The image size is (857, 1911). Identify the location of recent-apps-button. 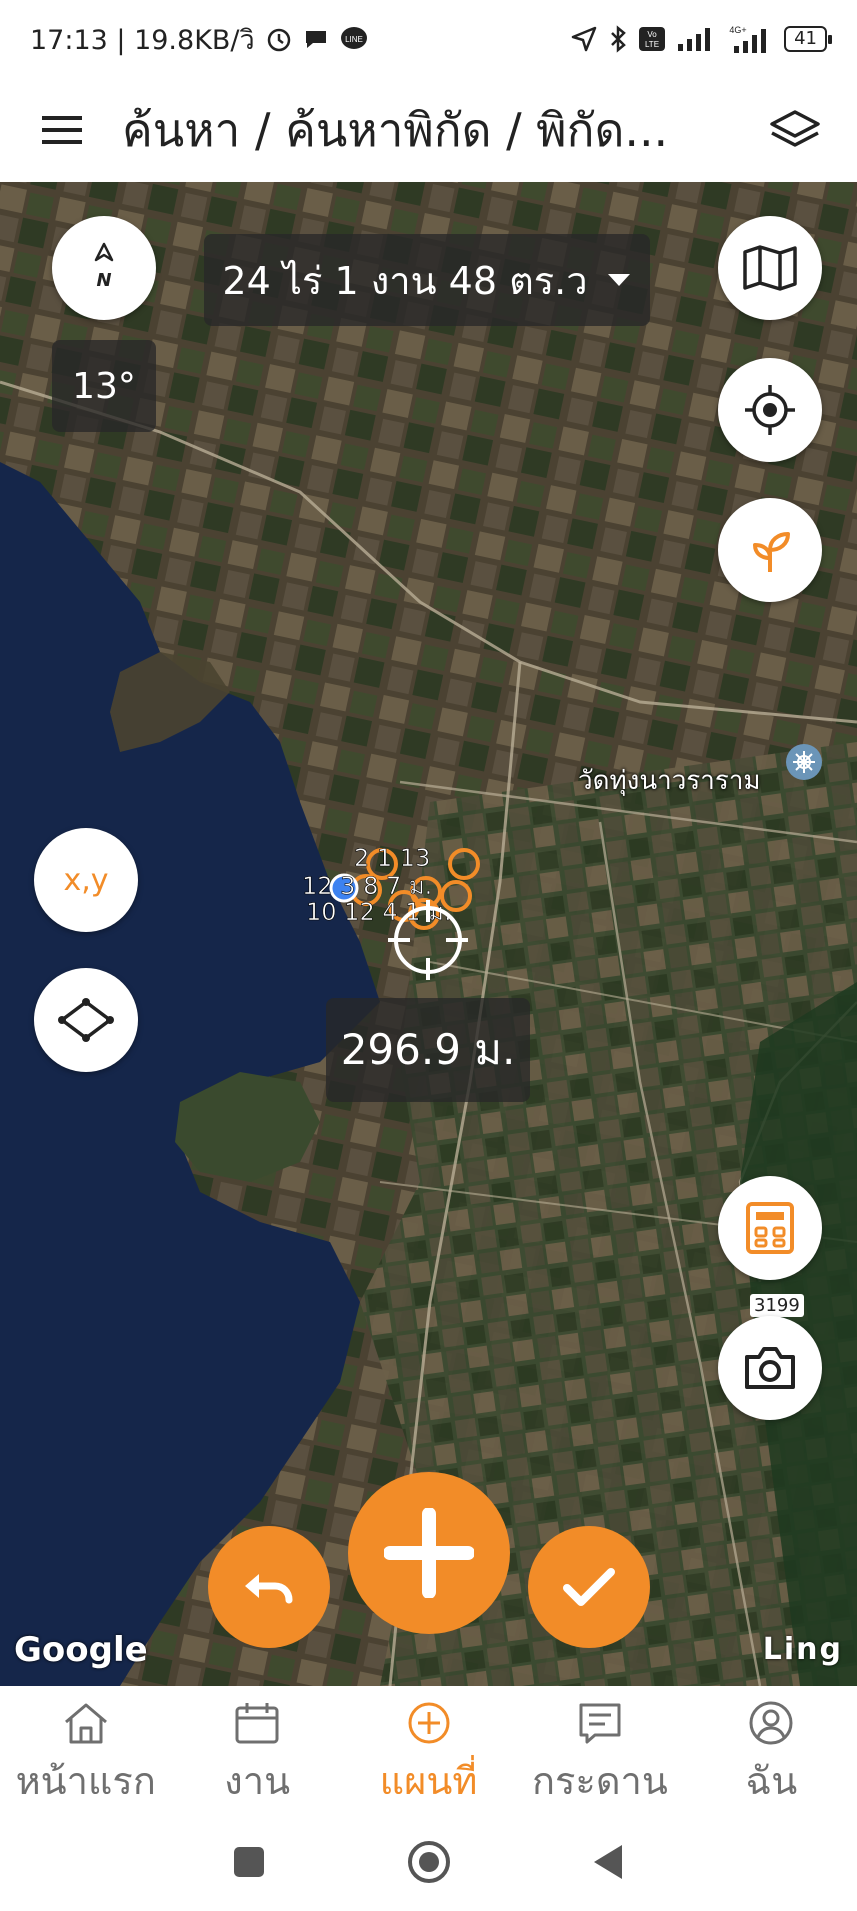
(249, 1862).